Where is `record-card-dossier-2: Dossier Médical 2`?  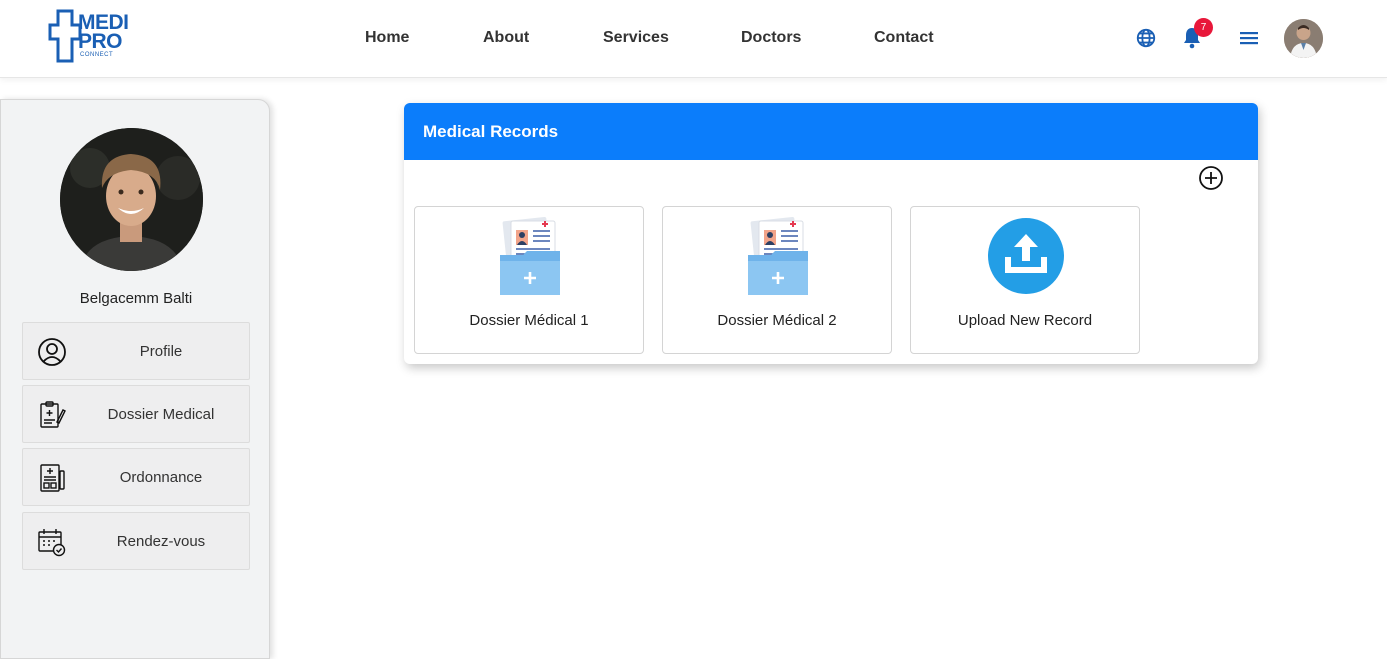
record-card-dossier-2: Dossier Médical 2 is located at coordinates (777, 280).